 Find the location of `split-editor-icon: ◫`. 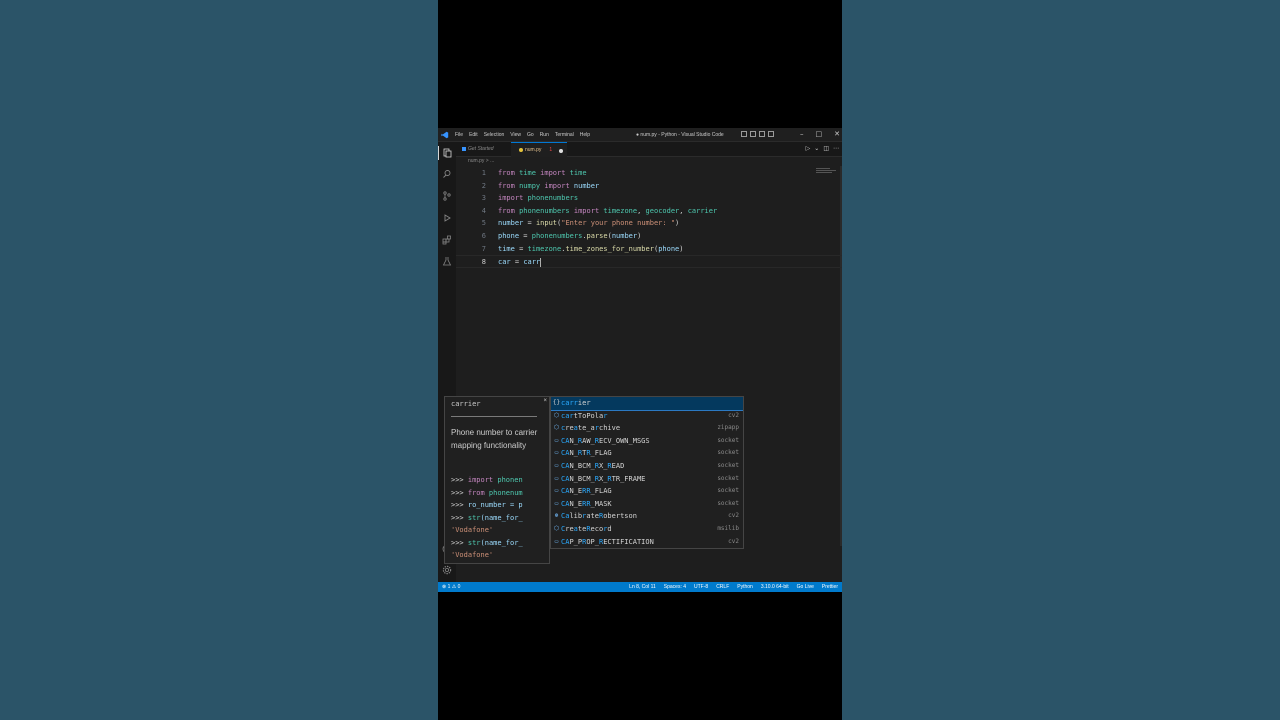

split-editor-icon: ◫ is located at coordinates (826, 149).